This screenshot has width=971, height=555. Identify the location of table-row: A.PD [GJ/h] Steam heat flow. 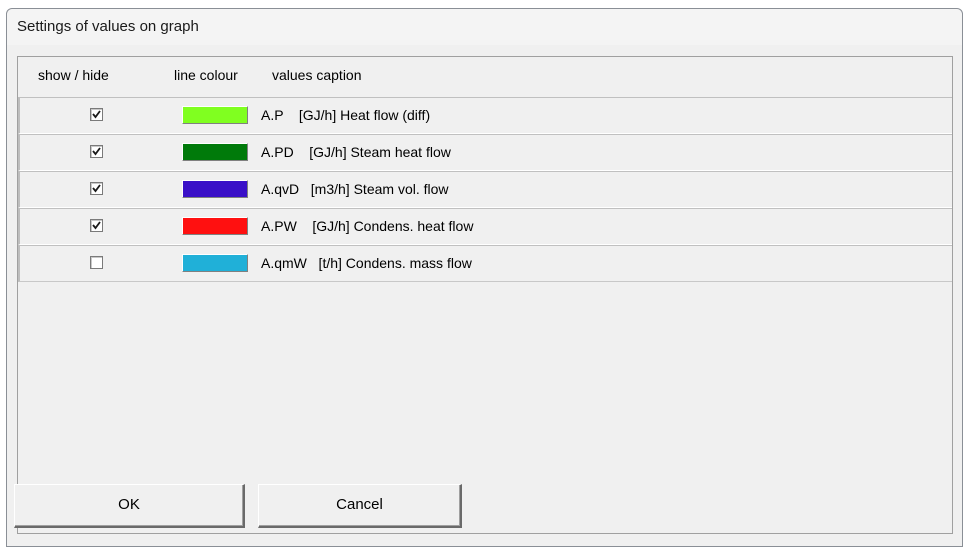
(485, 152).